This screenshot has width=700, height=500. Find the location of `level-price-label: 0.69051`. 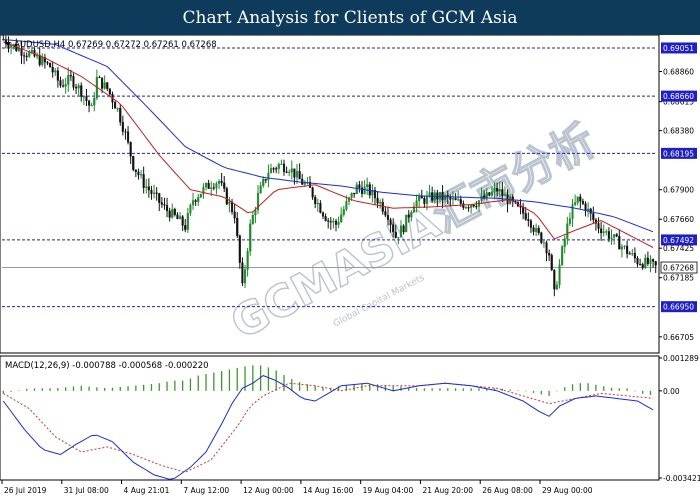

level-price-label: 0.69051 is located at coordinates (678, 48).